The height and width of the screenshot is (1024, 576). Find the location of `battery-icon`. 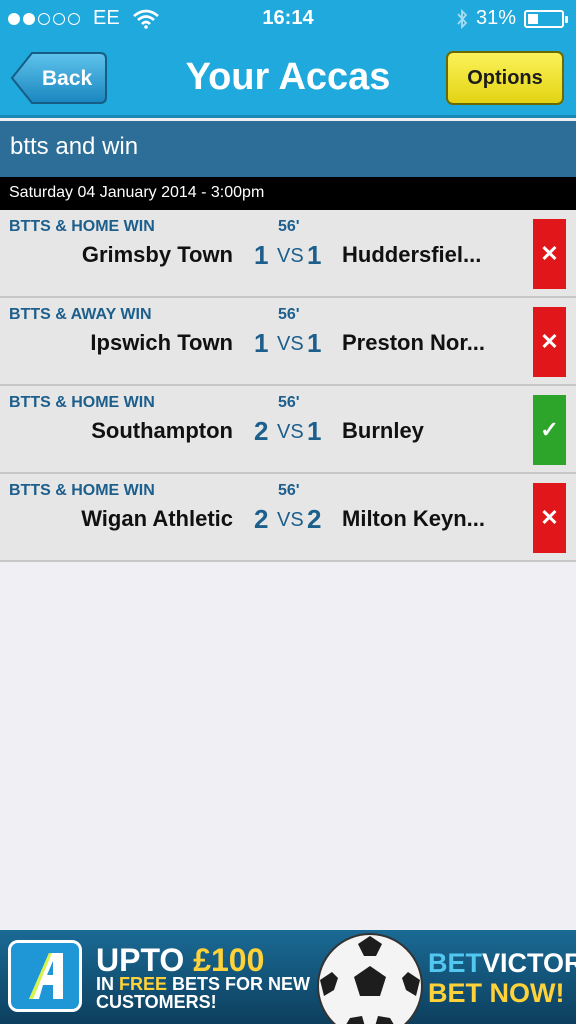

battery-icon is located at coordinates (546, 18).